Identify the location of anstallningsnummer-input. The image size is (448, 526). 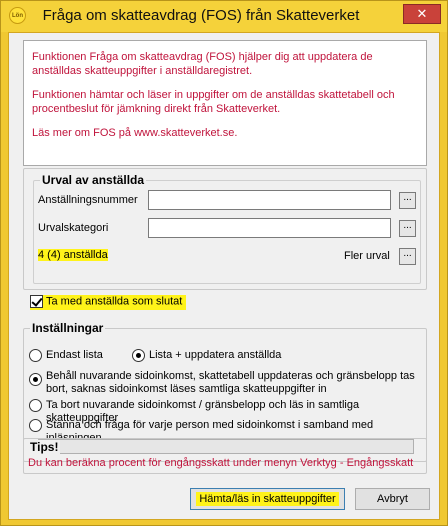
(269, 200).